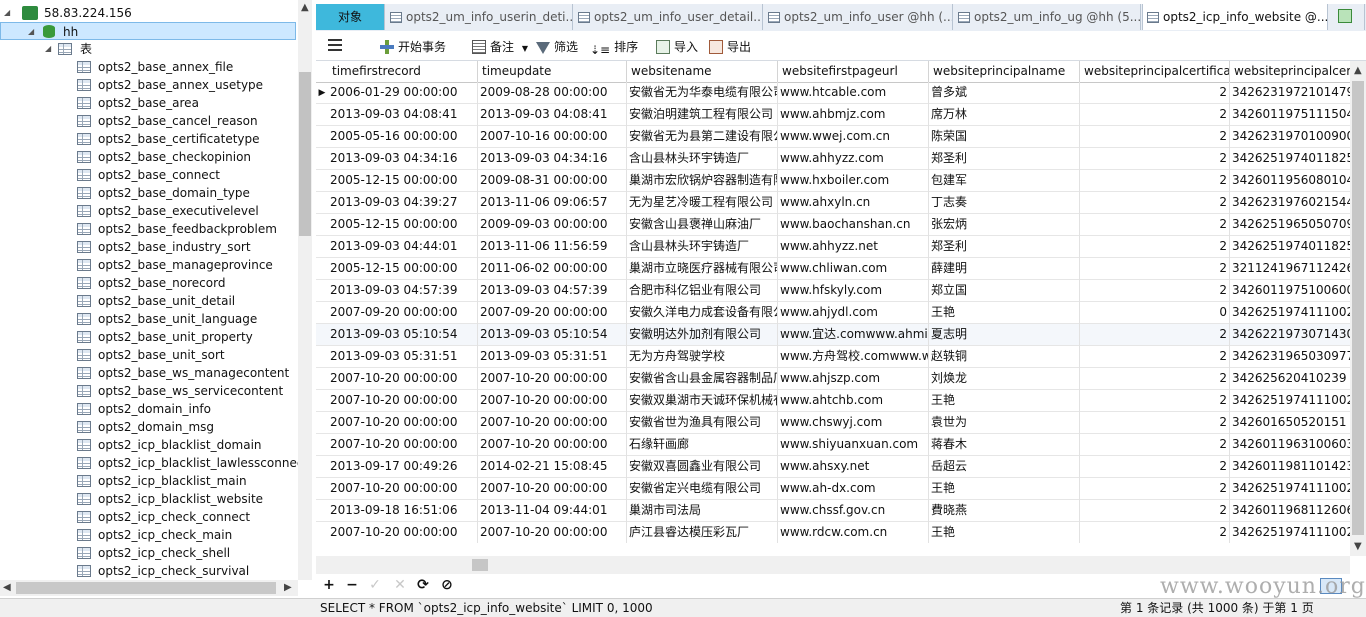  What do you see at coordinates (702, 532) in the screenshot?
I see `table-cell: 庐江县睿达模压彩瓦厂` at bounding box center [702, 532].